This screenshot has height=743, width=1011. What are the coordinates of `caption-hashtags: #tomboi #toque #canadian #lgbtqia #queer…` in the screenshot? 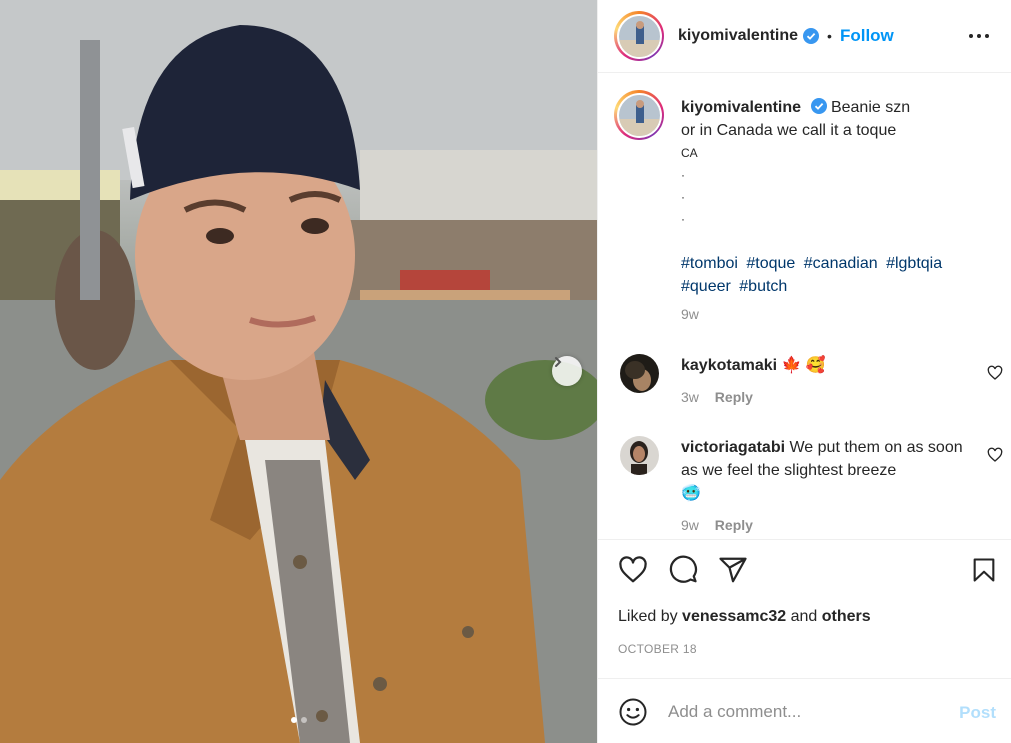 It's located at (837, 275).